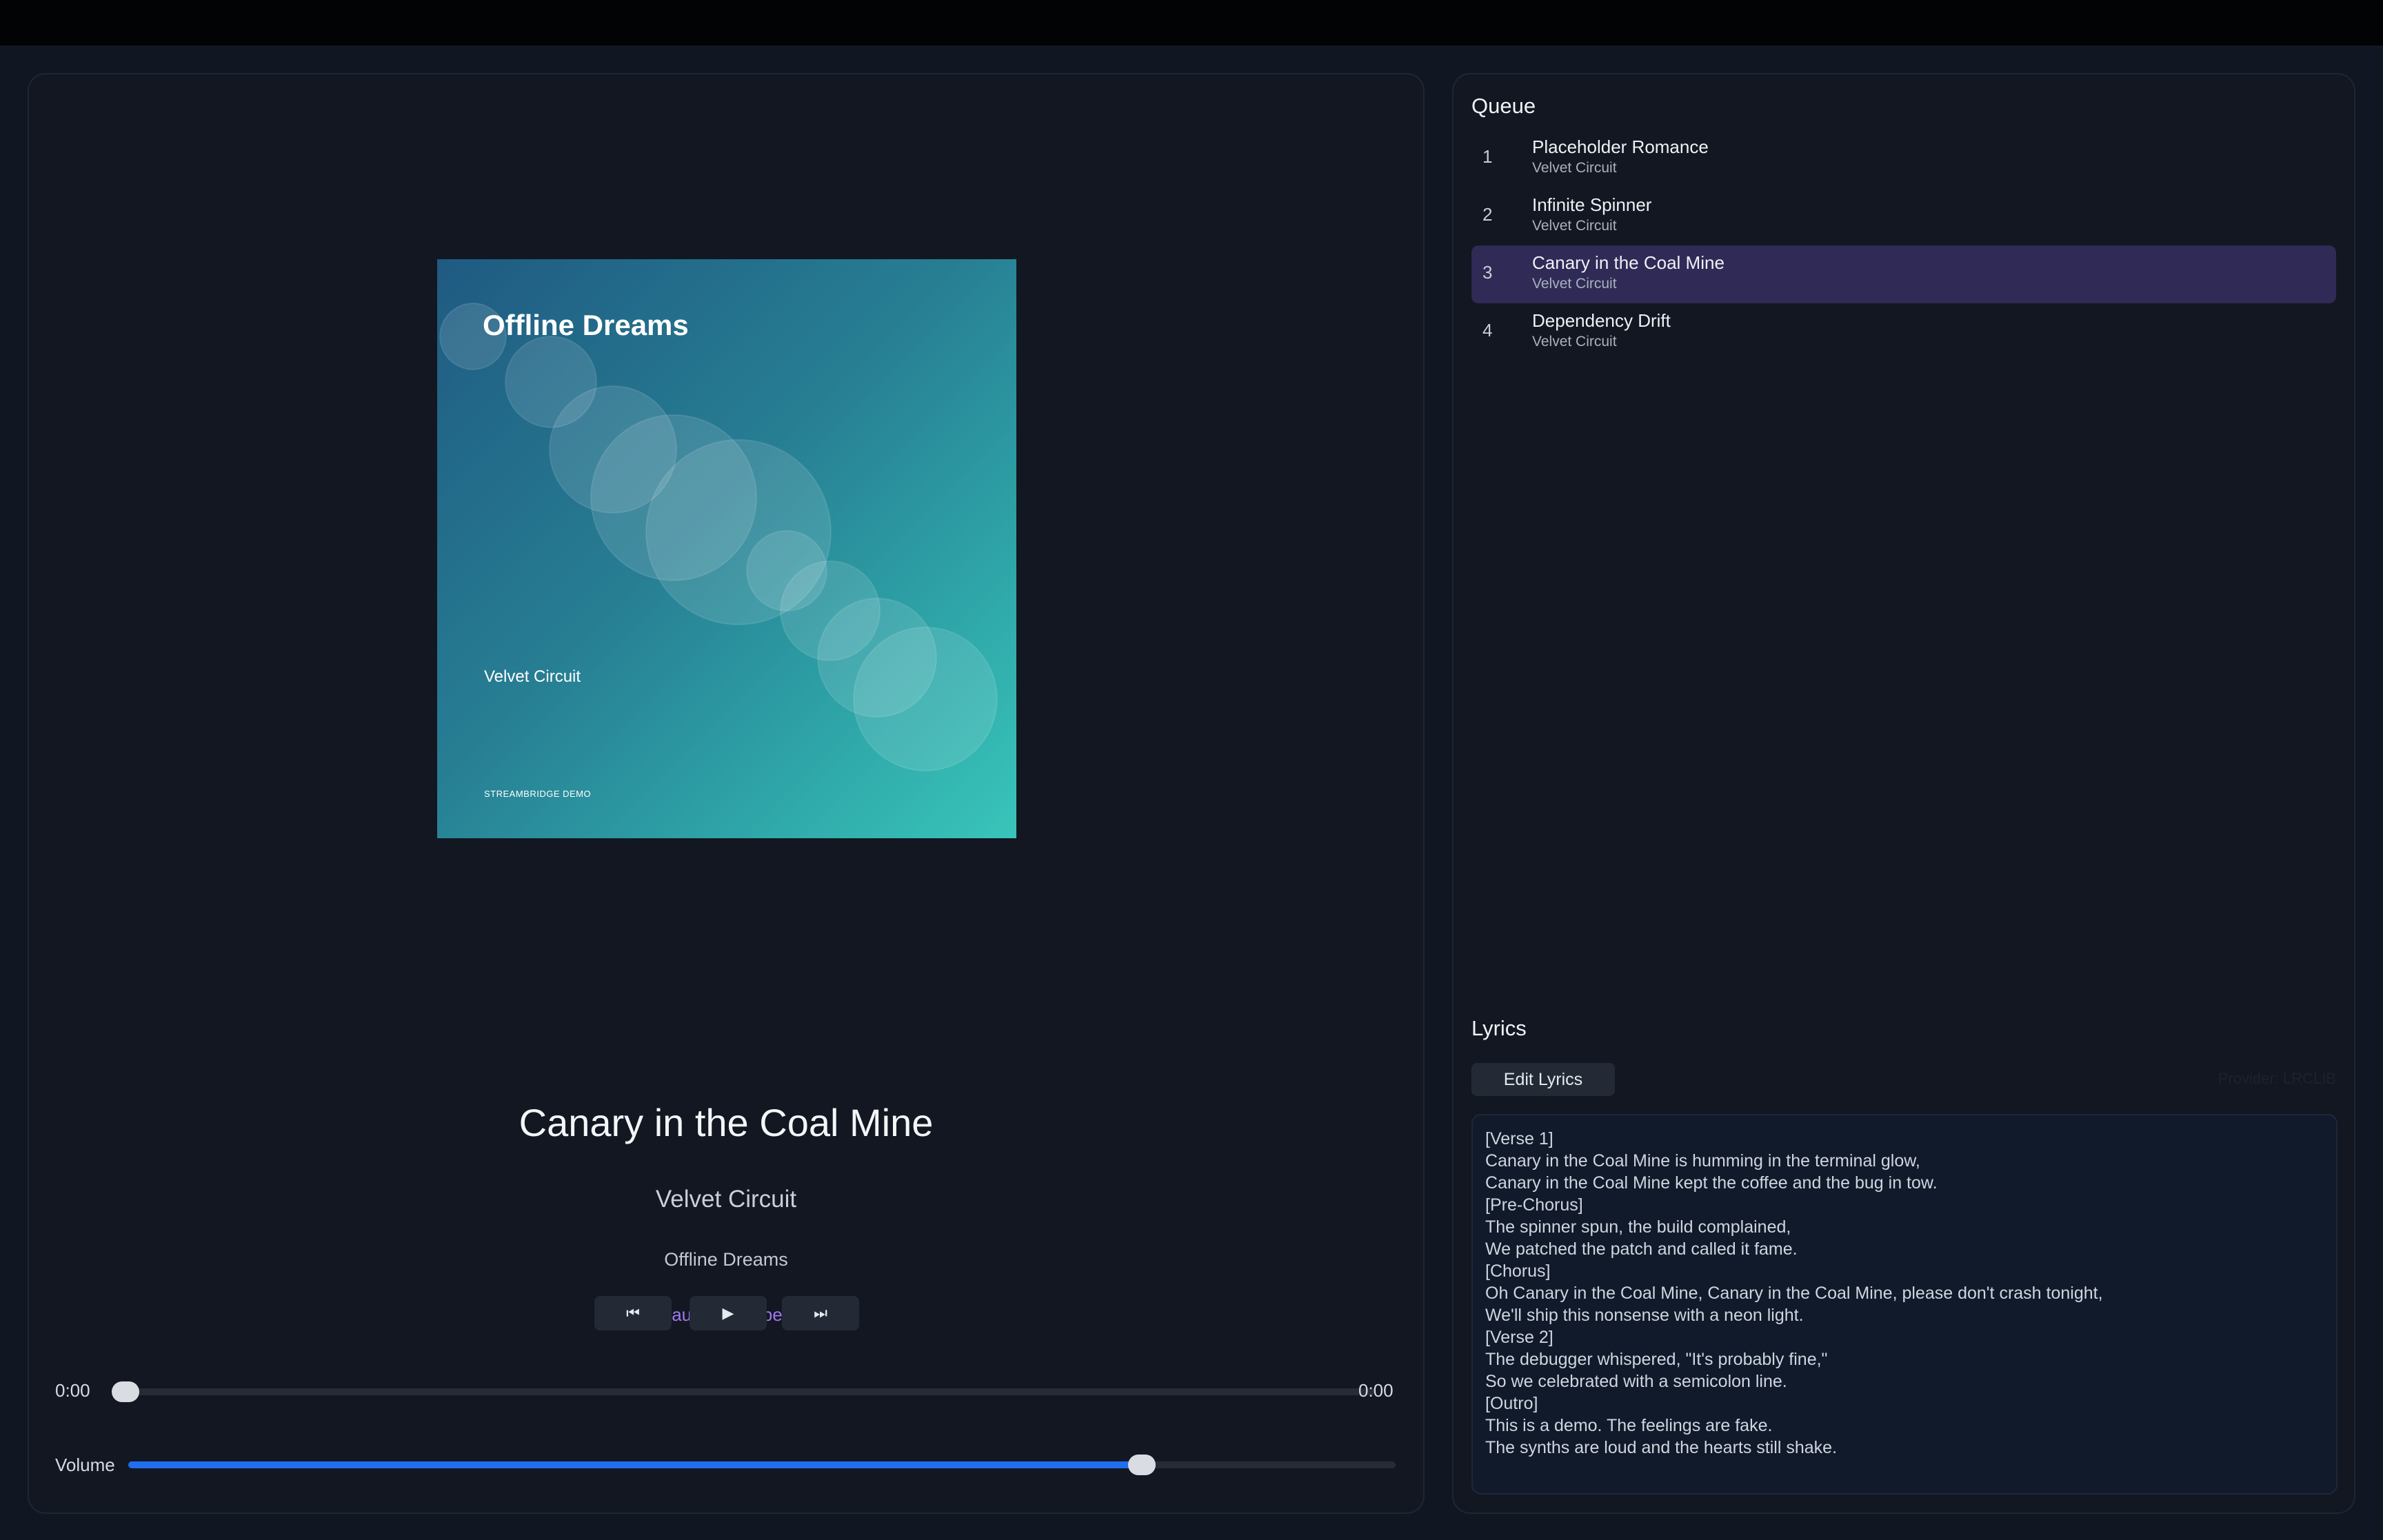  Describe the element at coordinates (586, 325) in the screenshot. I see `album-art-title: Offline Dreams` at that location.